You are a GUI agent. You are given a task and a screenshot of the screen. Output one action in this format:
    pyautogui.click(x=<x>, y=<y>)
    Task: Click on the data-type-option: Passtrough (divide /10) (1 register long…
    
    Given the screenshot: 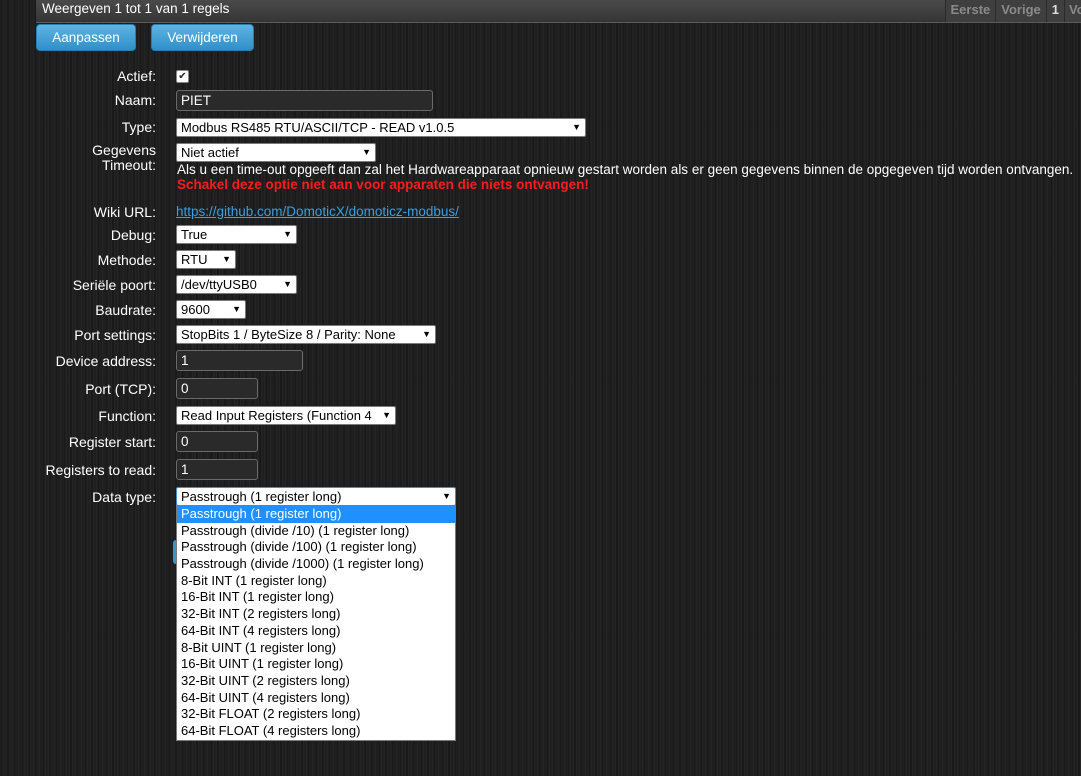 What is the action you would take?
    pyautogui.click(x=316, y=531)
    